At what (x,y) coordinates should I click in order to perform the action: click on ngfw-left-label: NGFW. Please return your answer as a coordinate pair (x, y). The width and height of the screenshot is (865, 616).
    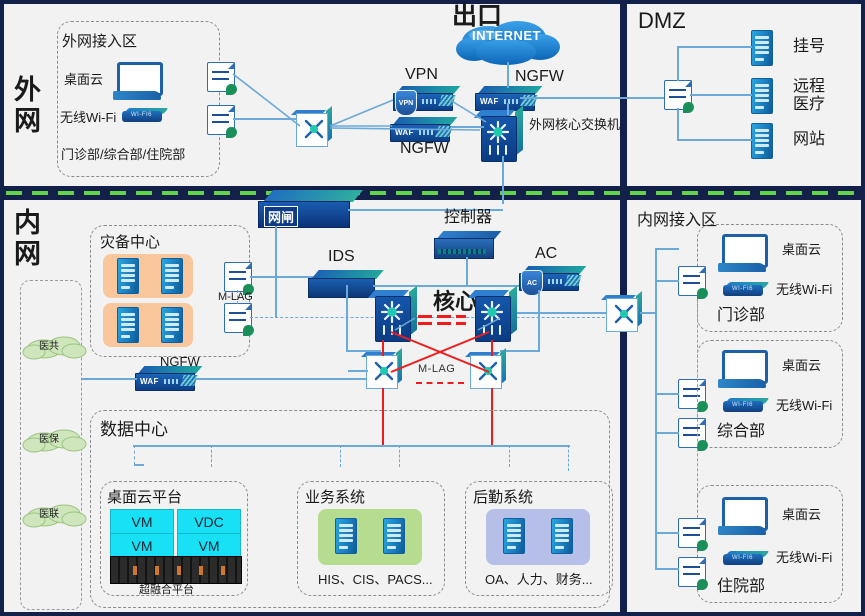
    Looking at the image, I should click on (424, 148).